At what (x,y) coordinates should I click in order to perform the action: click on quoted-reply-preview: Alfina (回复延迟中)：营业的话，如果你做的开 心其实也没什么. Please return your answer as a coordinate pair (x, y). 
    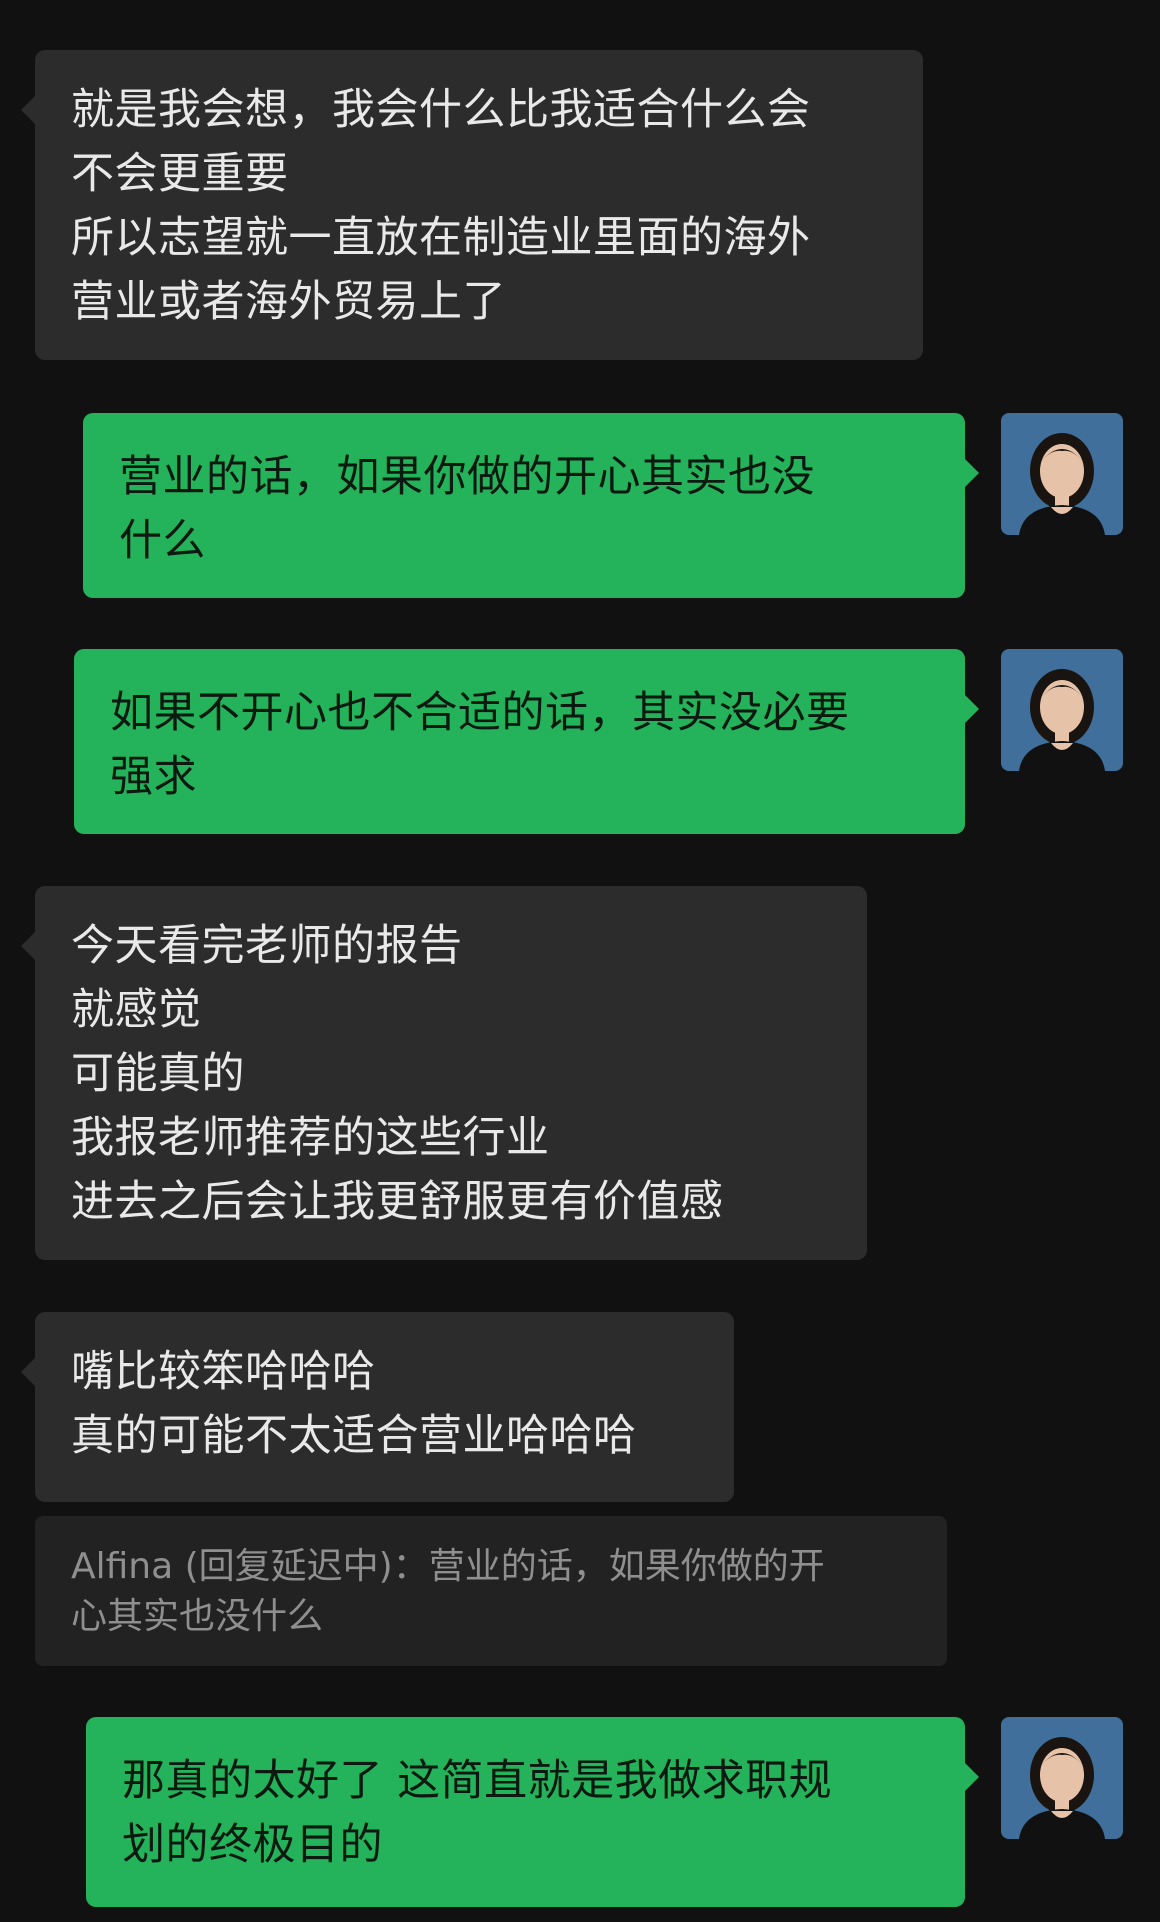
    Looking at the image, I should click on (491, 1591).